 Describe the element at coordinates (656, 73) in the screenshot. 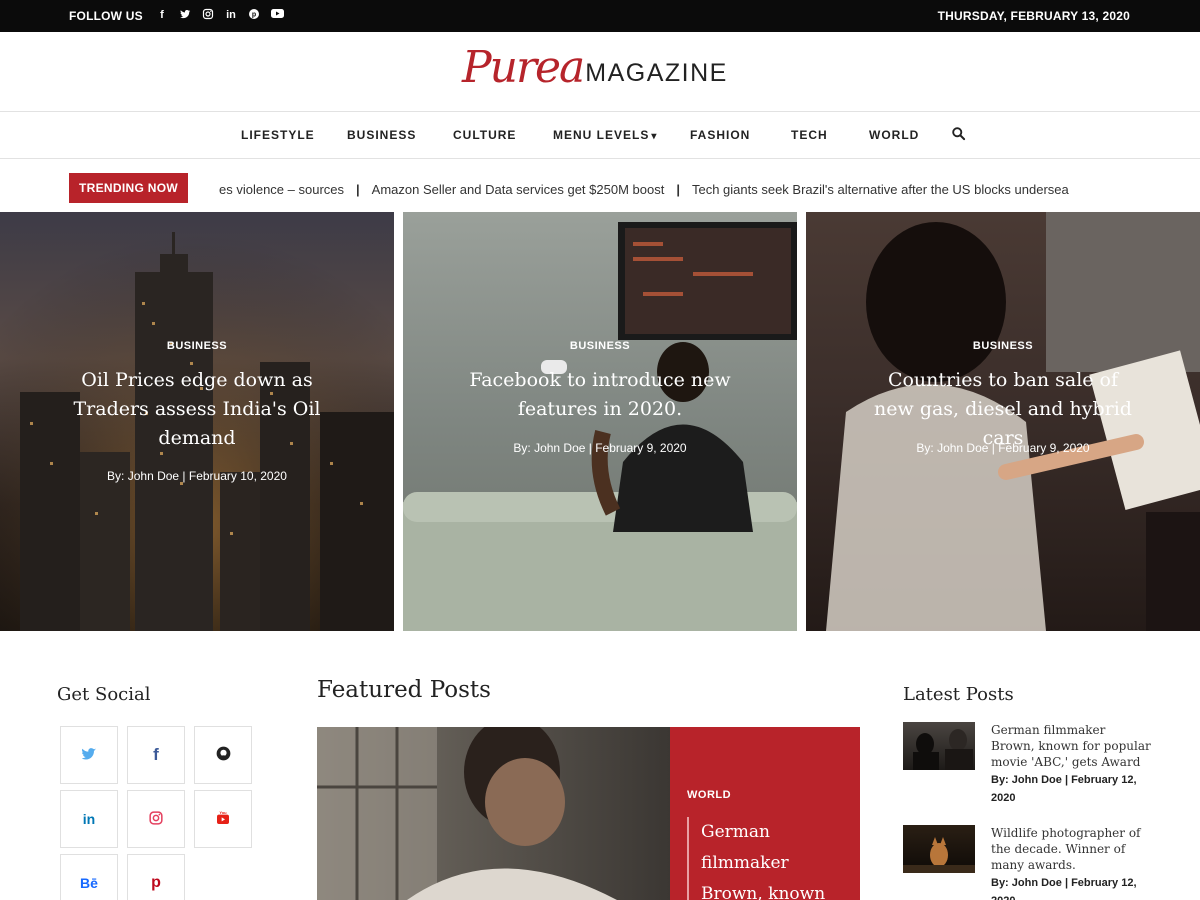

I see `logo-word-text: MAGAZINE` at that location.